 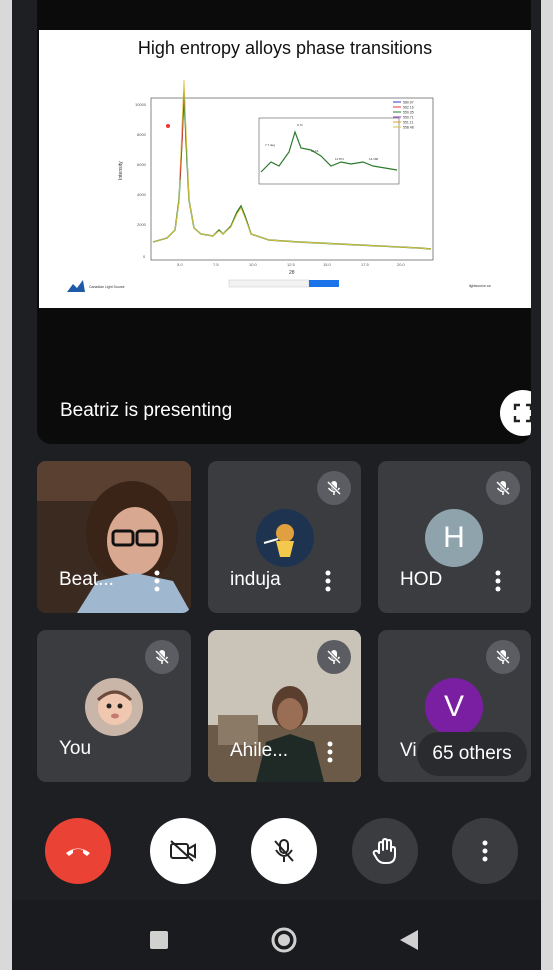 What do you see at coordinates (141, 104) in the screenshot?
I see `svg-text: 10000` at bounding box center [141, 104].